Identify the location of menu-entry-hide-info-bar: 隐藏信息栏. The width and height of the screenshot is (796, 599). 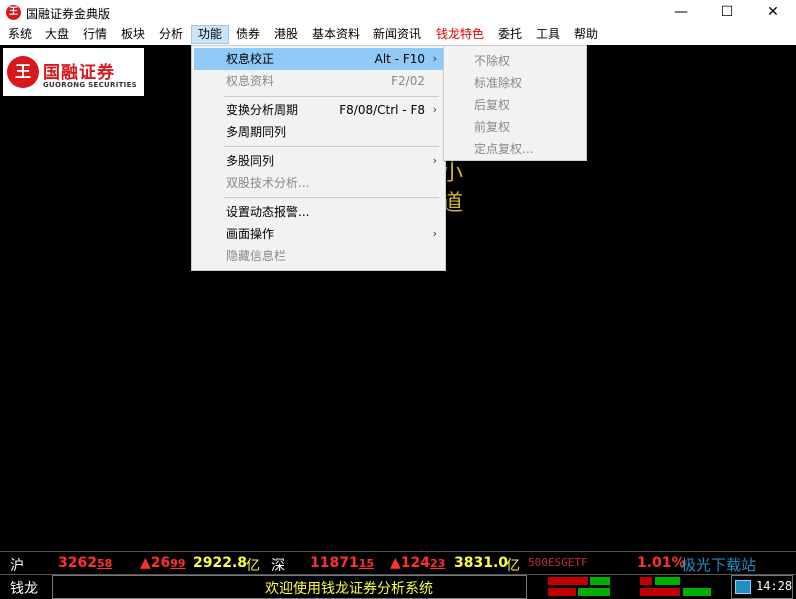
(318, 256).